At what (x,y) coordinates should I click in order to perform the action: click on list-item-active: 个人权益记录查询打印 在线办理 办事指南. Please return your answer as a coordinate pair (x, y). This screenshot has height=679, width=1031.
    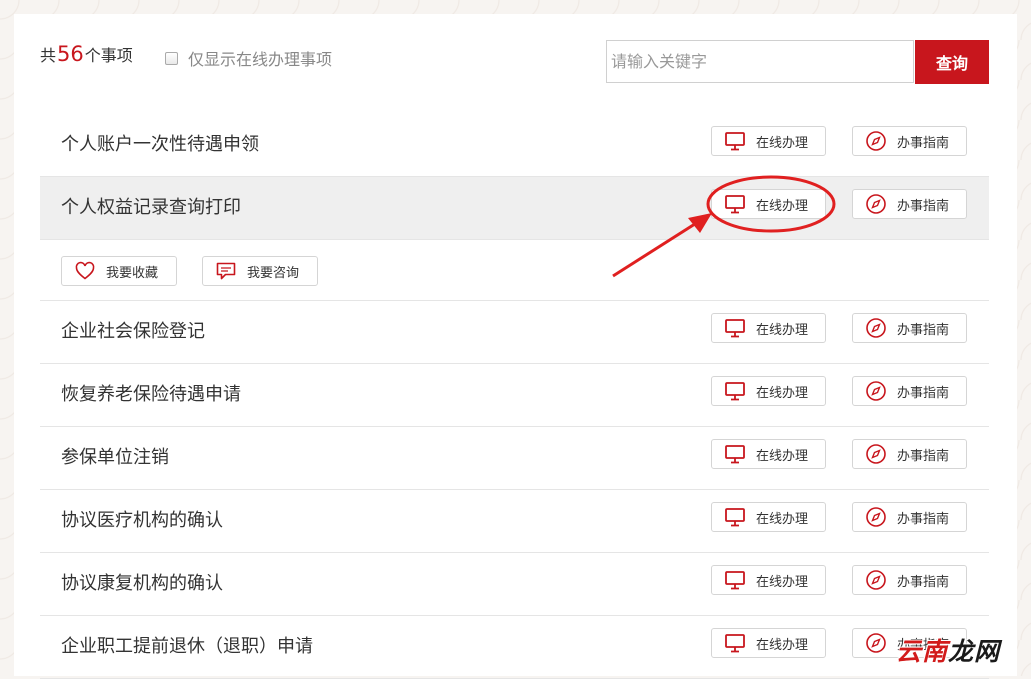
    Looking at the image, I should click on (514, 208).